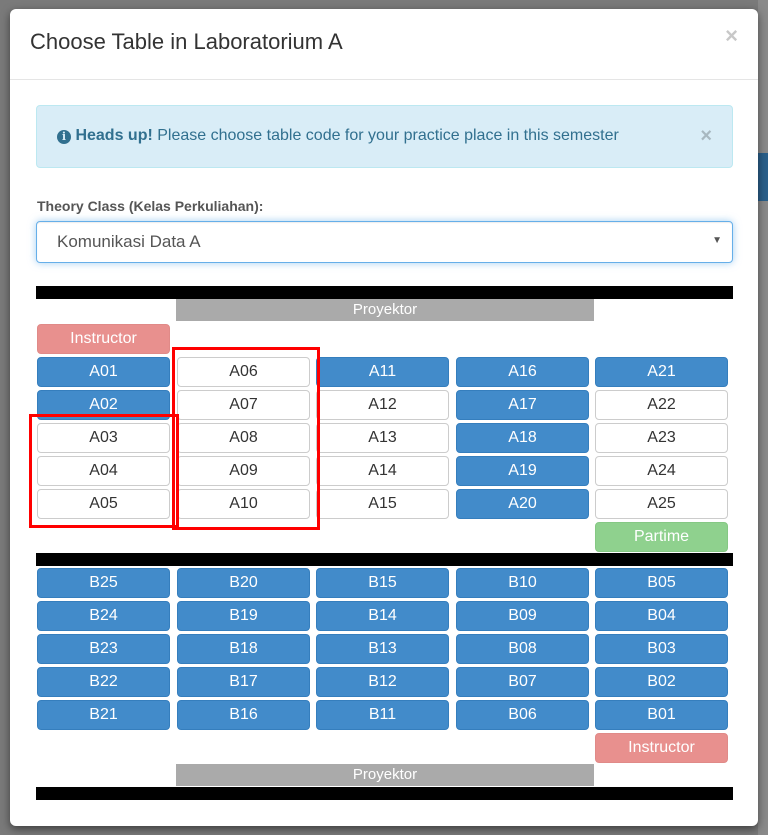 The height and width of the screenshot is (835, 768). I want to click on seat-a14: A14, so click(382, 471).